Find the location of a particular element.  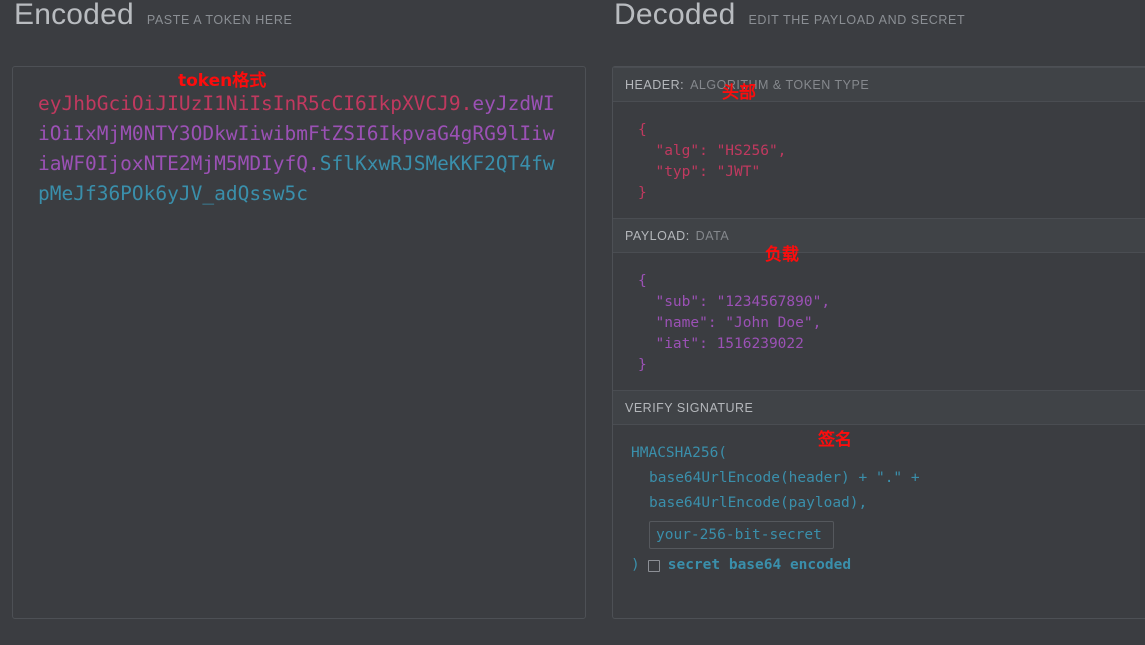

signature-section-bar: VERIFY SIGNATURE is located at coordinates (879, 407).